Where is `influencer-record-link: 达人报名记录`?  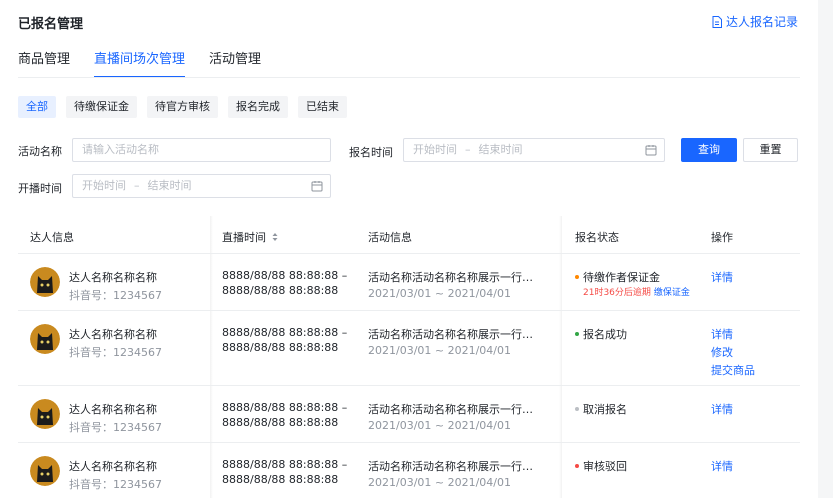 influencer-record-link: 达人报名记录 is located at coordinates (755, 21).